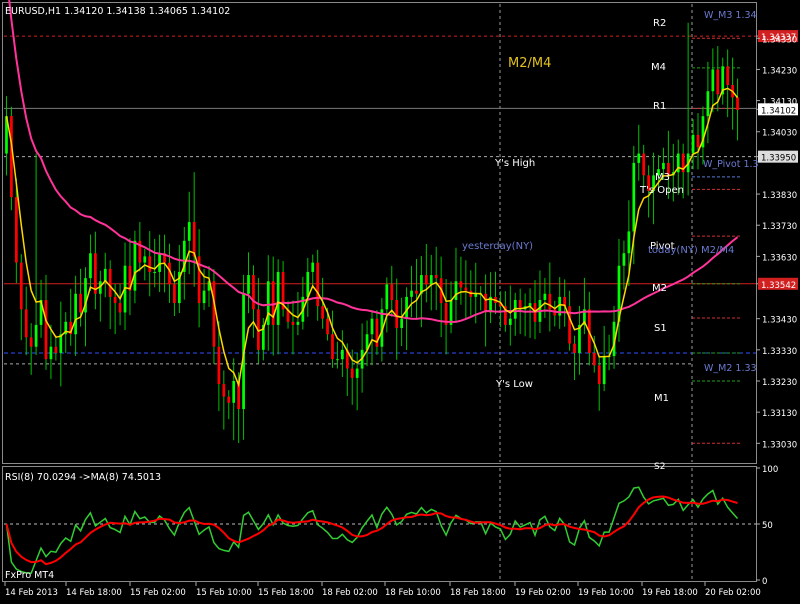 Image resolution: width=800 pixels, height=604 pixels. What do you see at coordinates (691, 250) in the screenshot?
I see `today-ny-label: today(NY) M2/M4` at bounding box center [691, 250].